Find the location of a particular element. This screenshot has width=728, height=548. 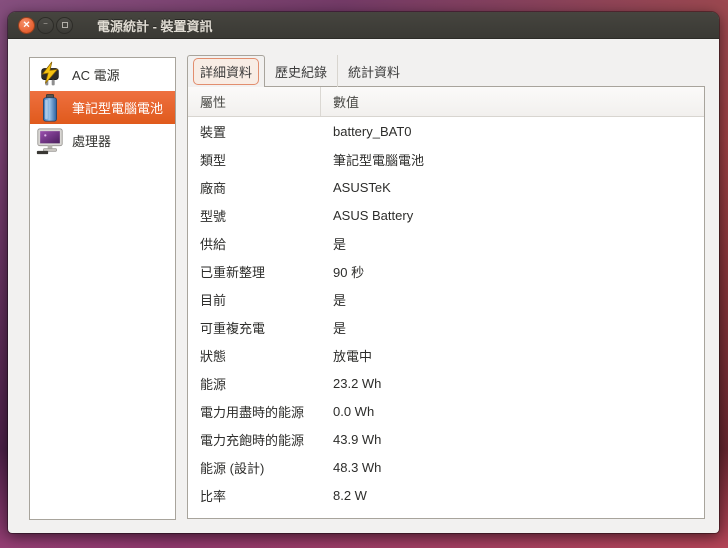

attribute-cell: 能源 (設計) is located at coordinates (232, 468).